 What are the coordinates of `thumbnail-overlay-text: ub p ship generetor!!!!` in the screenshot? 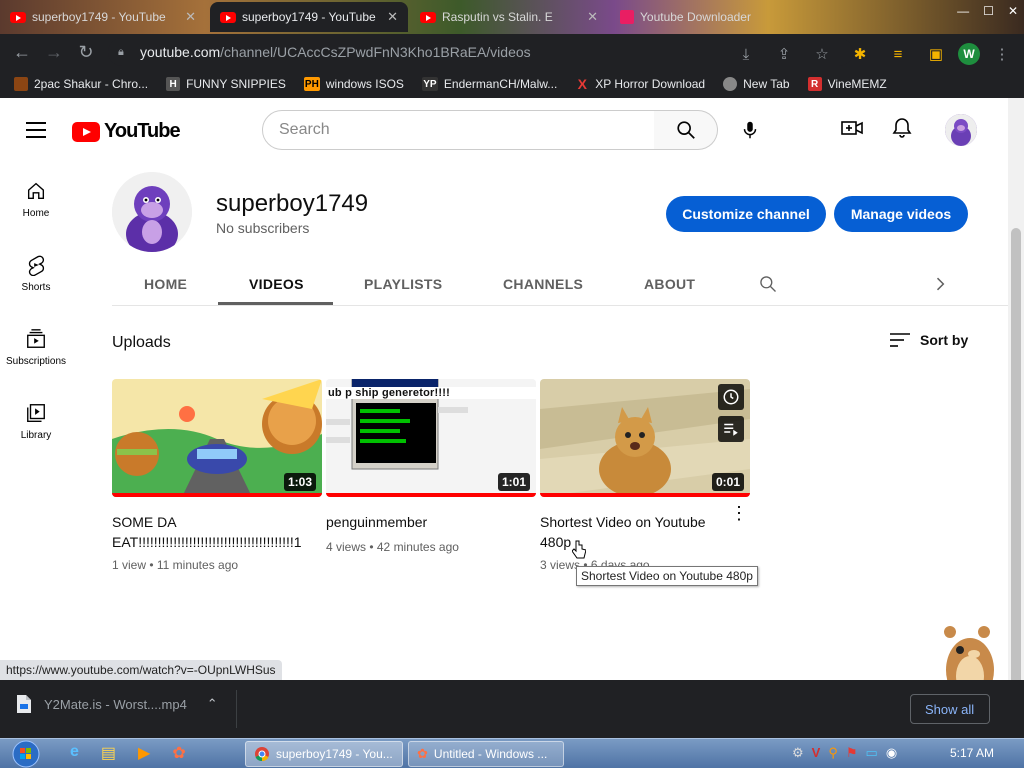 It's located at (431, 393).